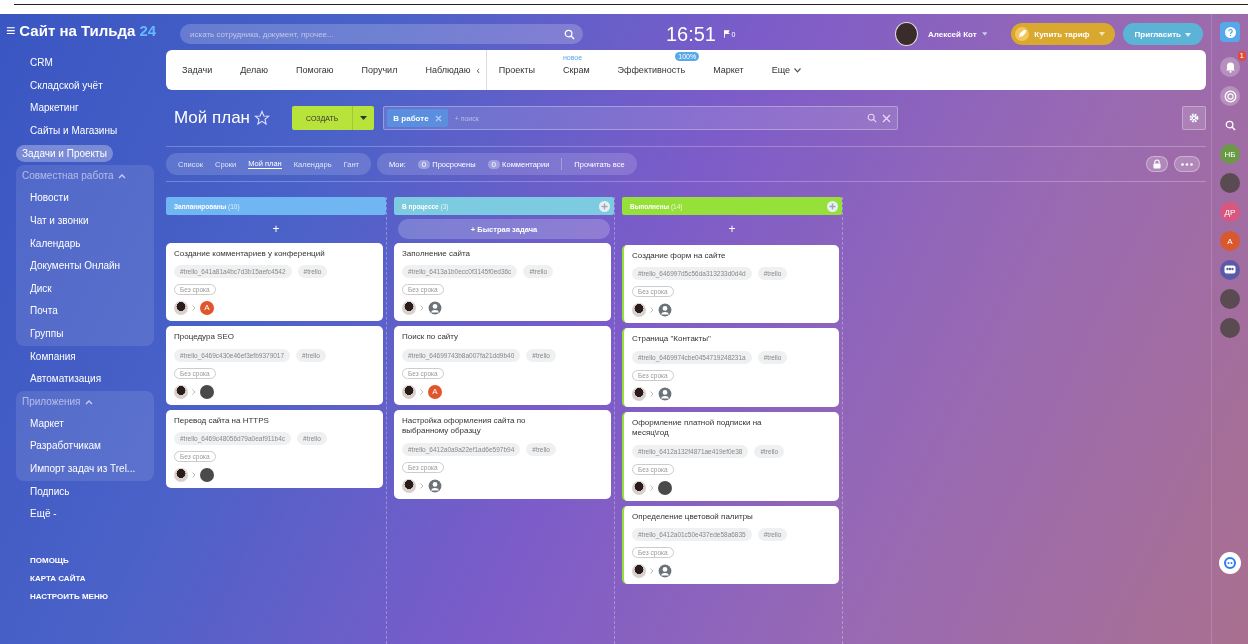 The image size is (1248, 644). Describe the element at coordinates (417, 118) in the screenshot. I see `filter-chip: В работе` at that location.